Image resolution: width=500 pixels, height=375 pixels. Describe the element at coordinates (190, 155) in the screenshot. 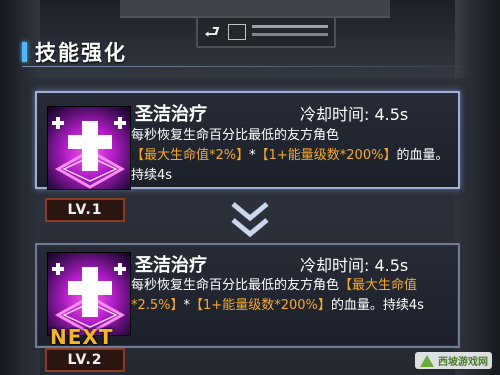

I see `desc-highlight-hp: 【最大生命值*2%】` at that location.